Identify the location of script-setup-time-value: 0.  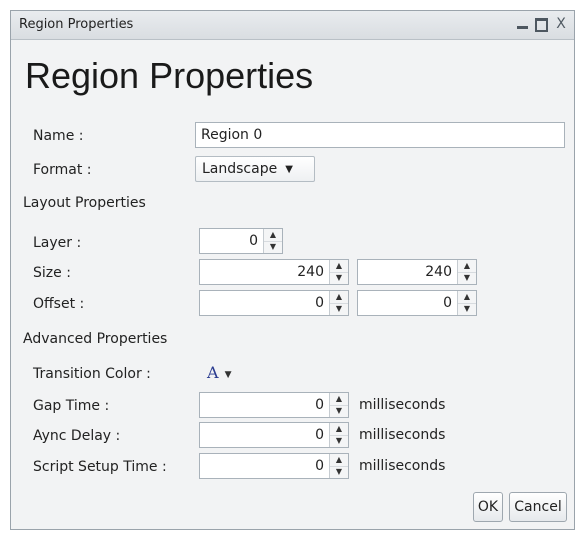
(319, 466).